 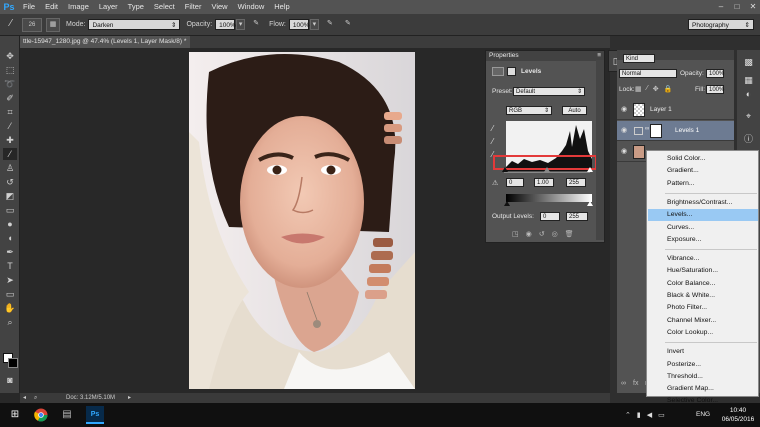 What do you see at coordinates (569, 235) in the screenshot?
I see `trash-icon: 🗑` at bounding box center [569, 235].